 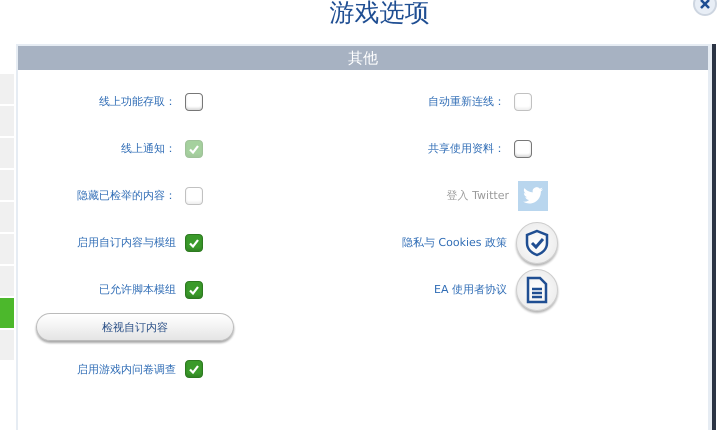 What do you see at coordinates (126, 242) in the screenshot?
I see `option-label: 启用自订内容与模组` at bounding box center [126, 242].